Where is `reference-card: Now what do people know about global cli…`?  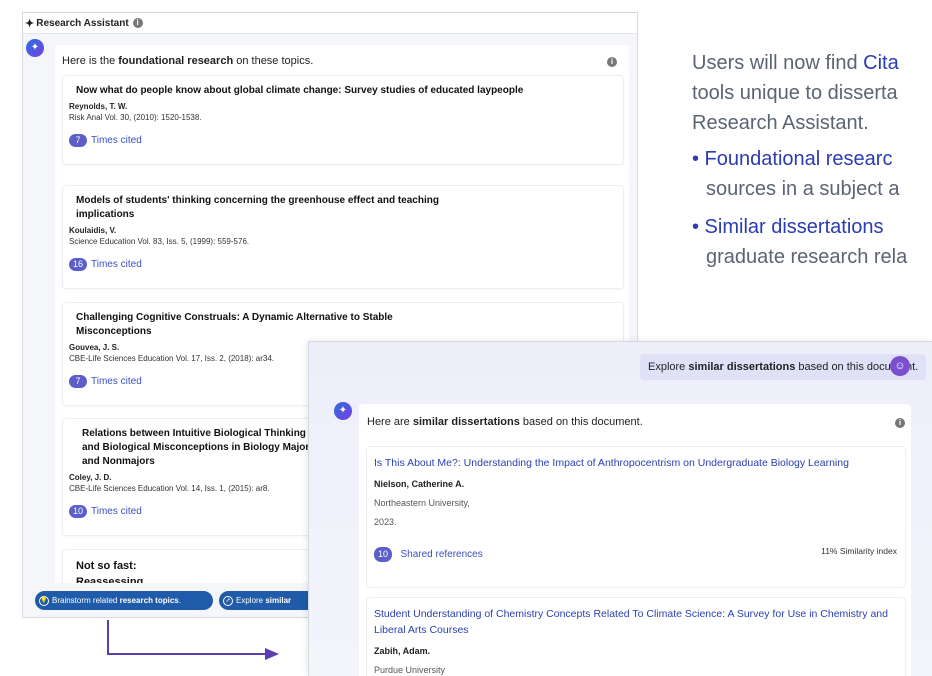
reference-card: Now what do people know about global cli… is located at coordinates (343, 120).